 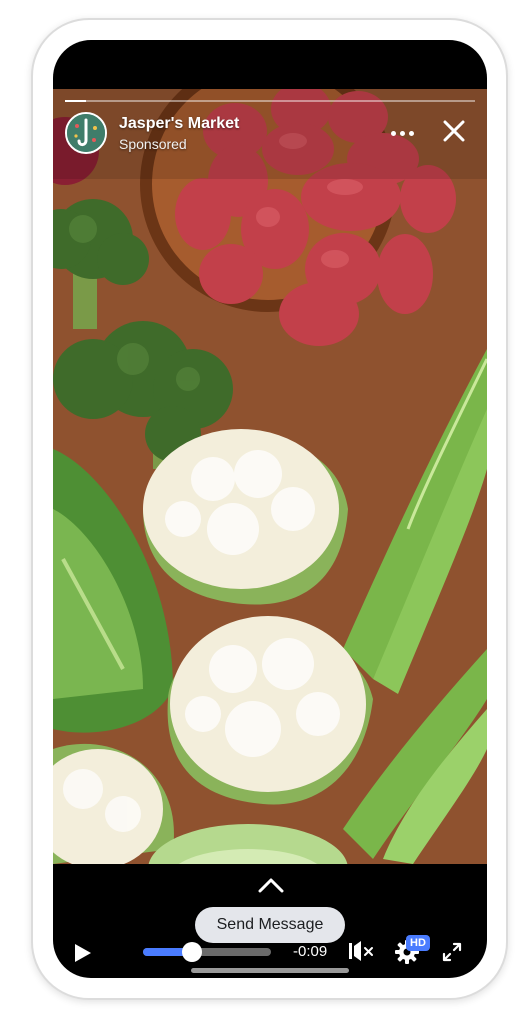 What do you see at coordinates (207, 952) in the screenshot?
I see `seek-bar` at bounding box center [207, 952].